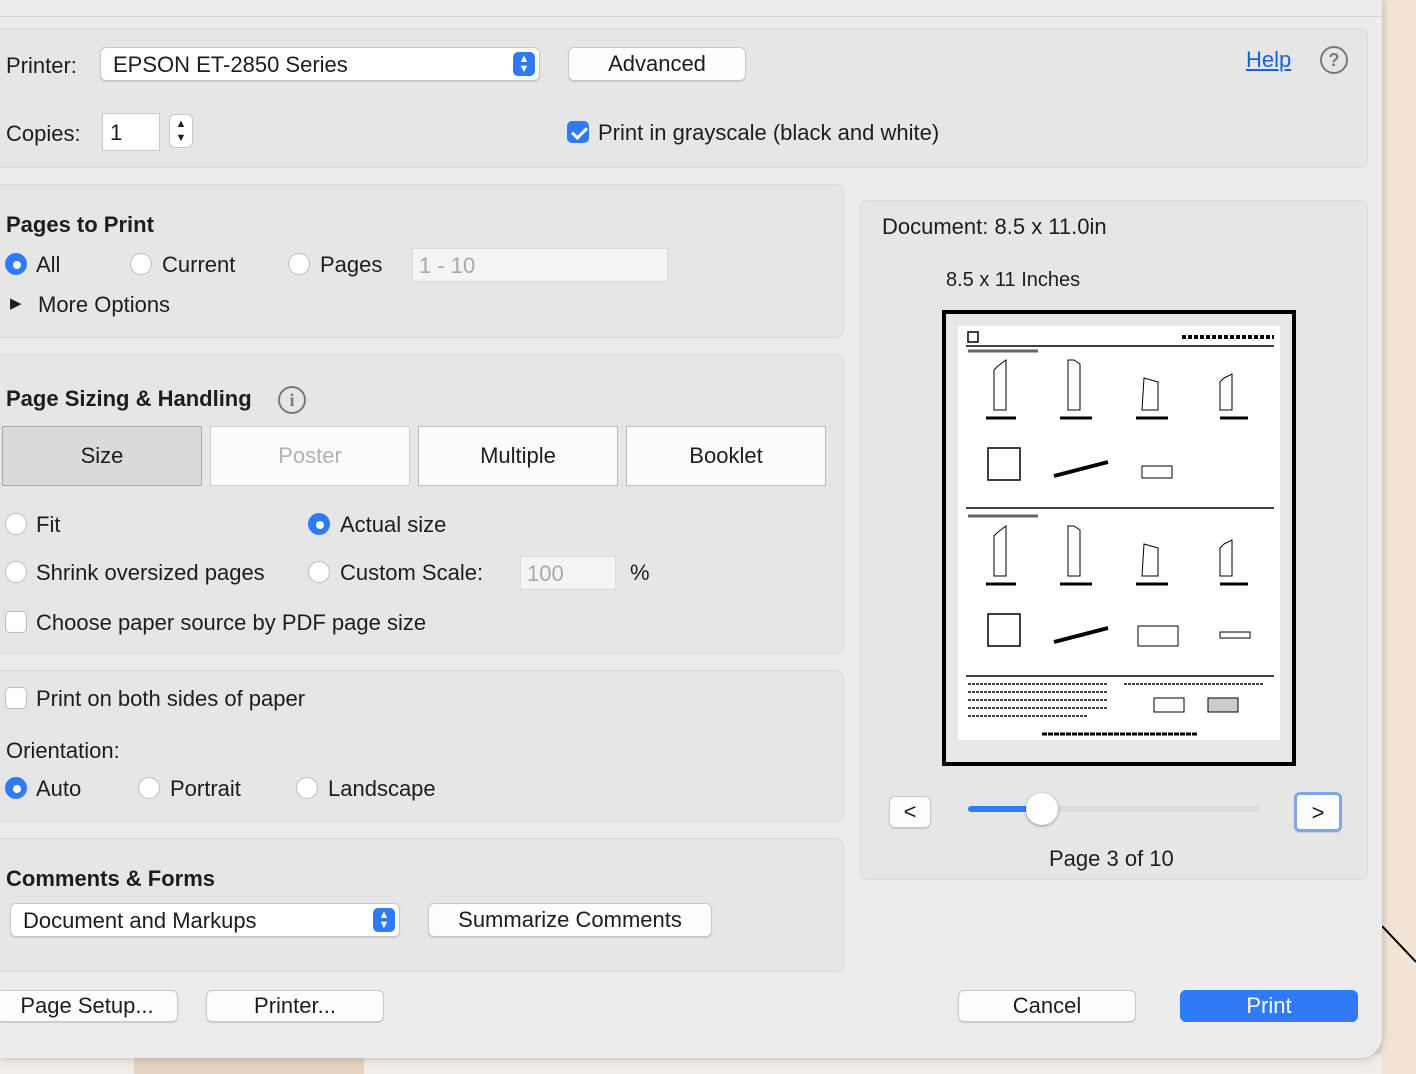 The width and height of the screenshot is (1416, 1074). I want to click on comments-select: Document and Markups ▲ ▼, so click(205, 920).